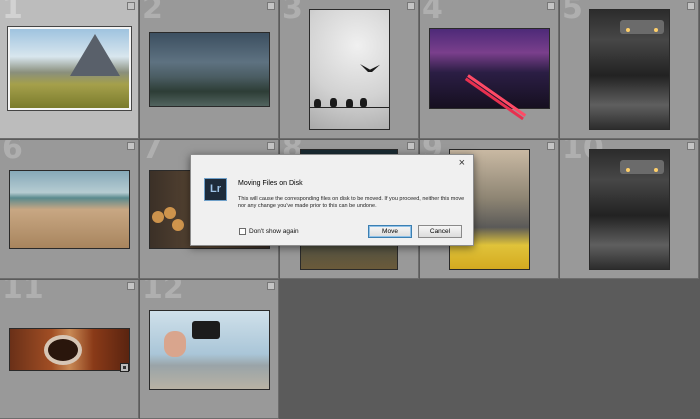 The image size is (700, 419). Describe the element at coordinates (462, 163) in the screenshot. I see `close-icon: ×` at that location.